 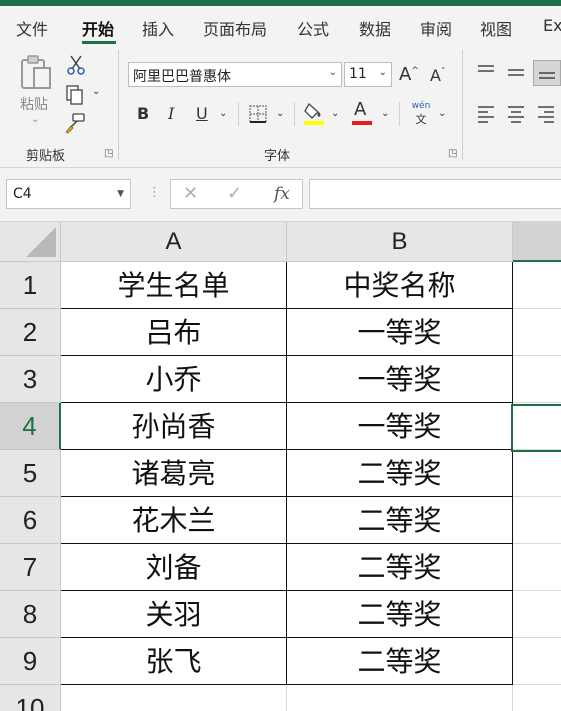 I want to click on cell-a4: 孙尚香, so click(x=174, y=426).